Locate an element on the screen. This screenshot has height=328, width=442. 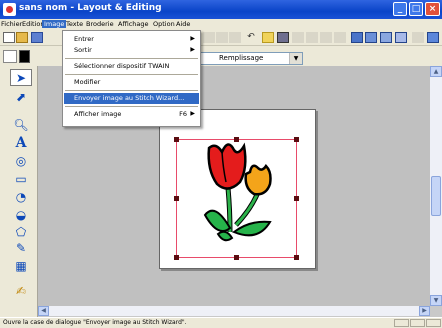
menu-image: Image is located at coordinates (54, 24).